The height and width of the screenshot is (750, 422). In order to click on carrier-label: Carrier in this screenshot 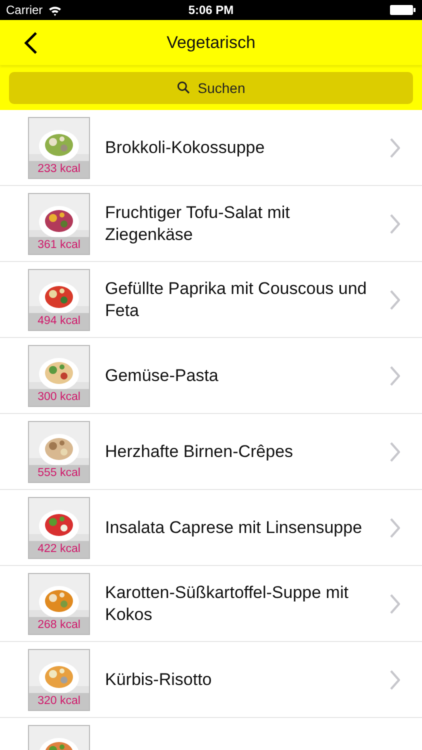, I will do `click(24, 10)`.